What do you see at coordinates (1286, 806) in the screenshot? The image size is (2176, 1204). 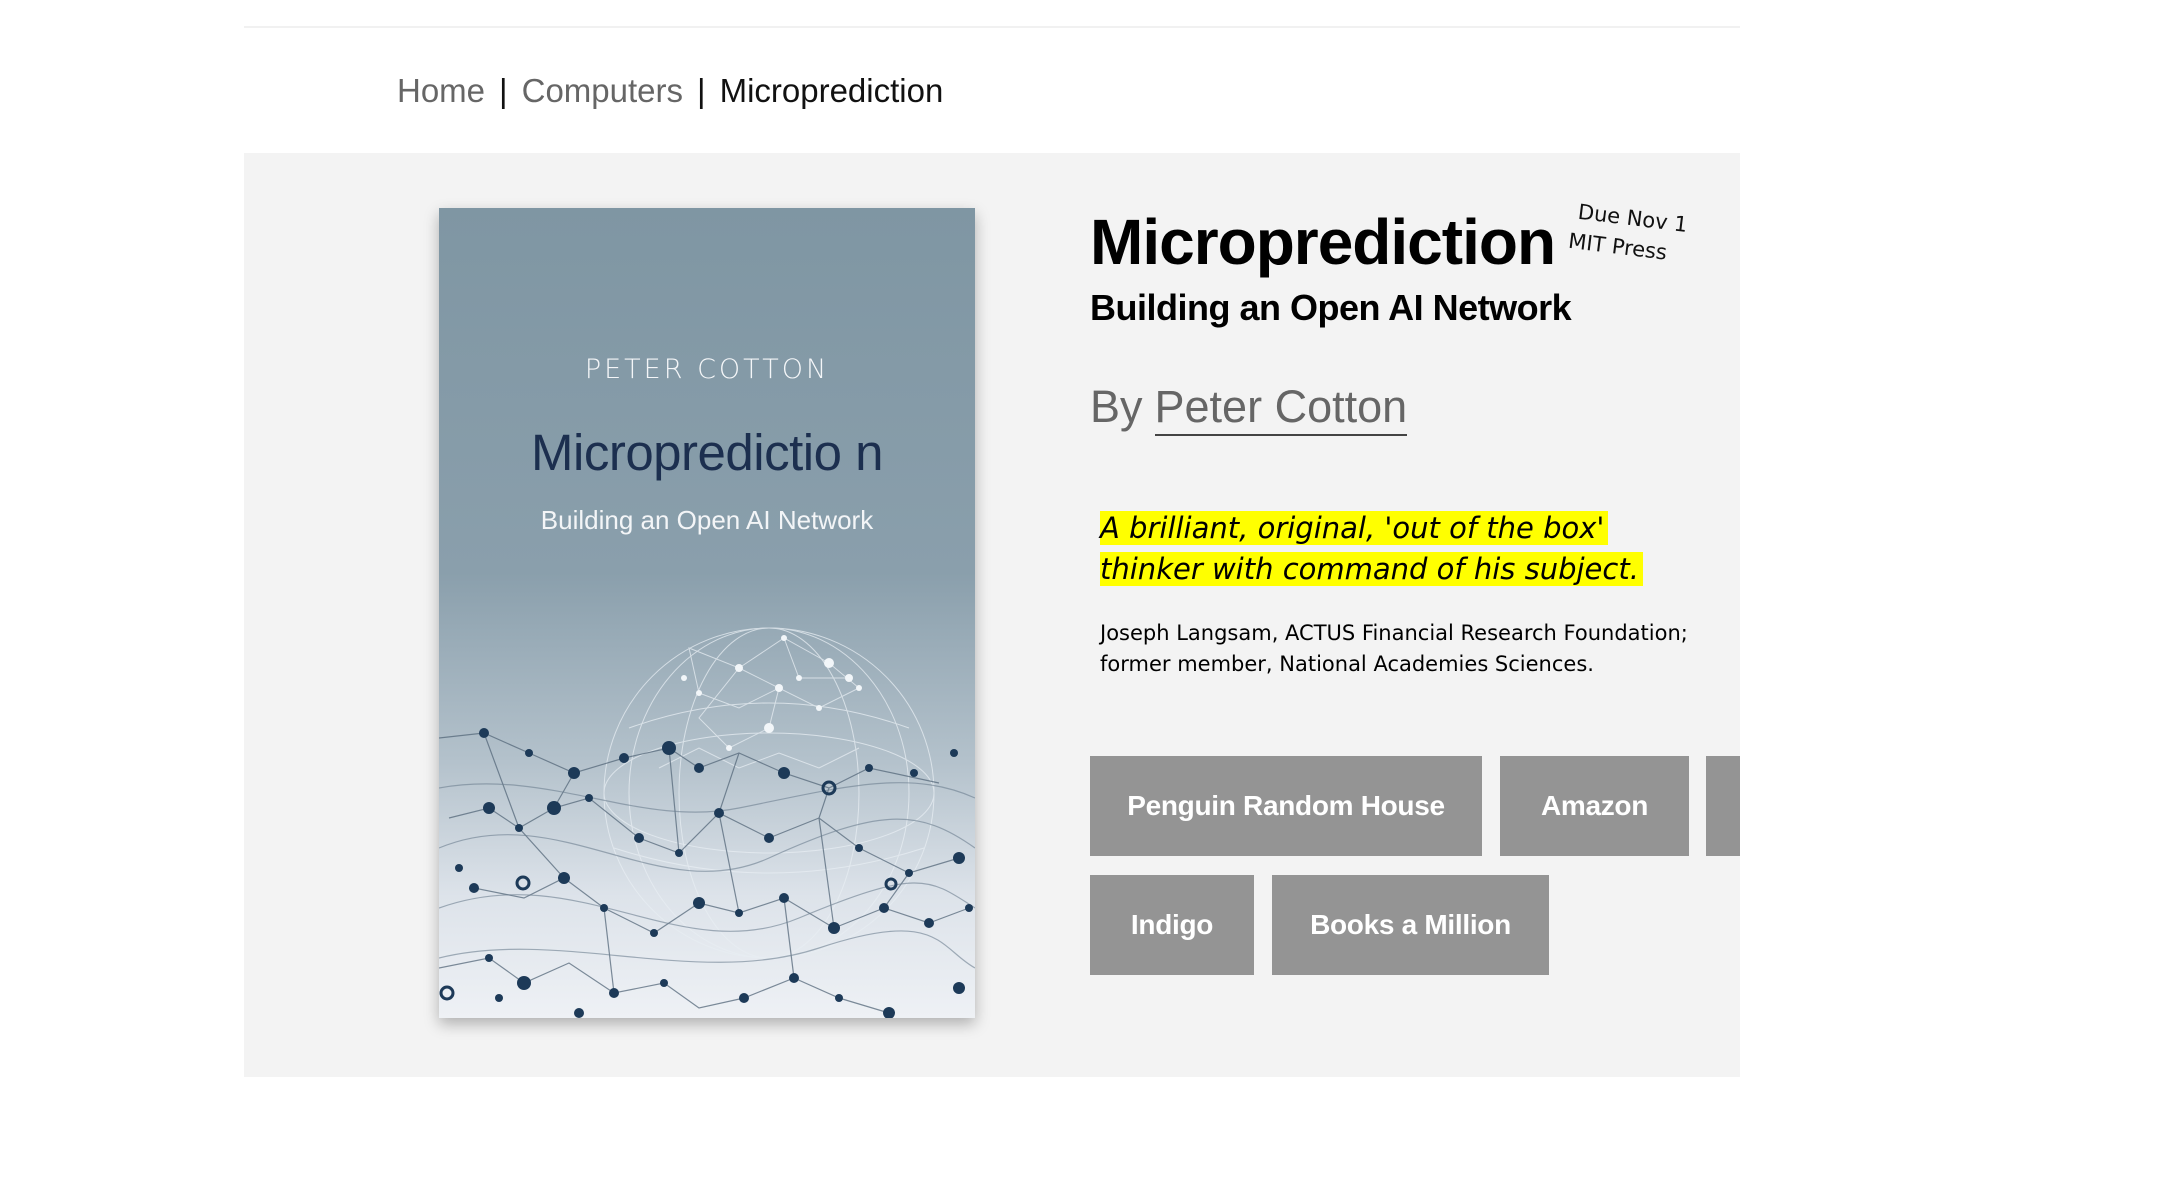 I see `penguin-random-house-button: Penguin Random House` at bounding box center [1286, 806].